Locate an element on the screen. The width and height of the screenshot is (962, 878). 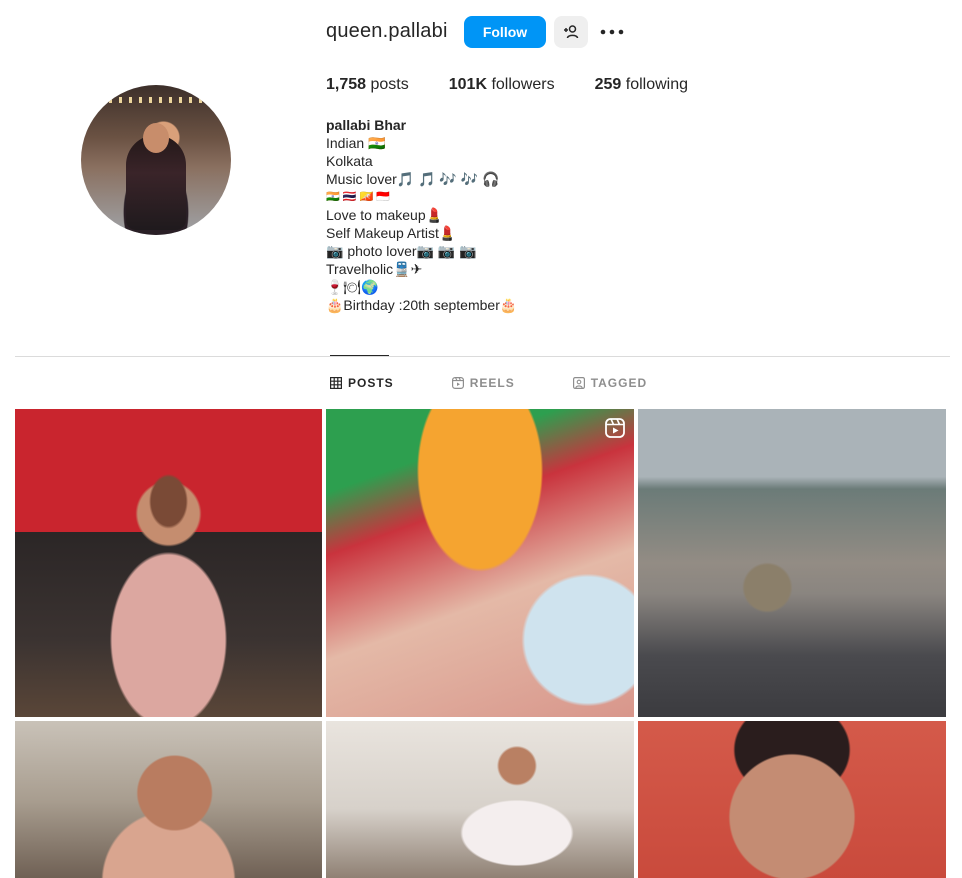
followers-count: 101K followers is located at coordinates (502, 85).